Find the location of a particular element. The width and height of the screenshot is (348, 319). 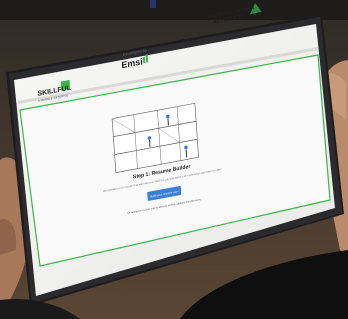

top-strip is located at coordinates (174, 10).